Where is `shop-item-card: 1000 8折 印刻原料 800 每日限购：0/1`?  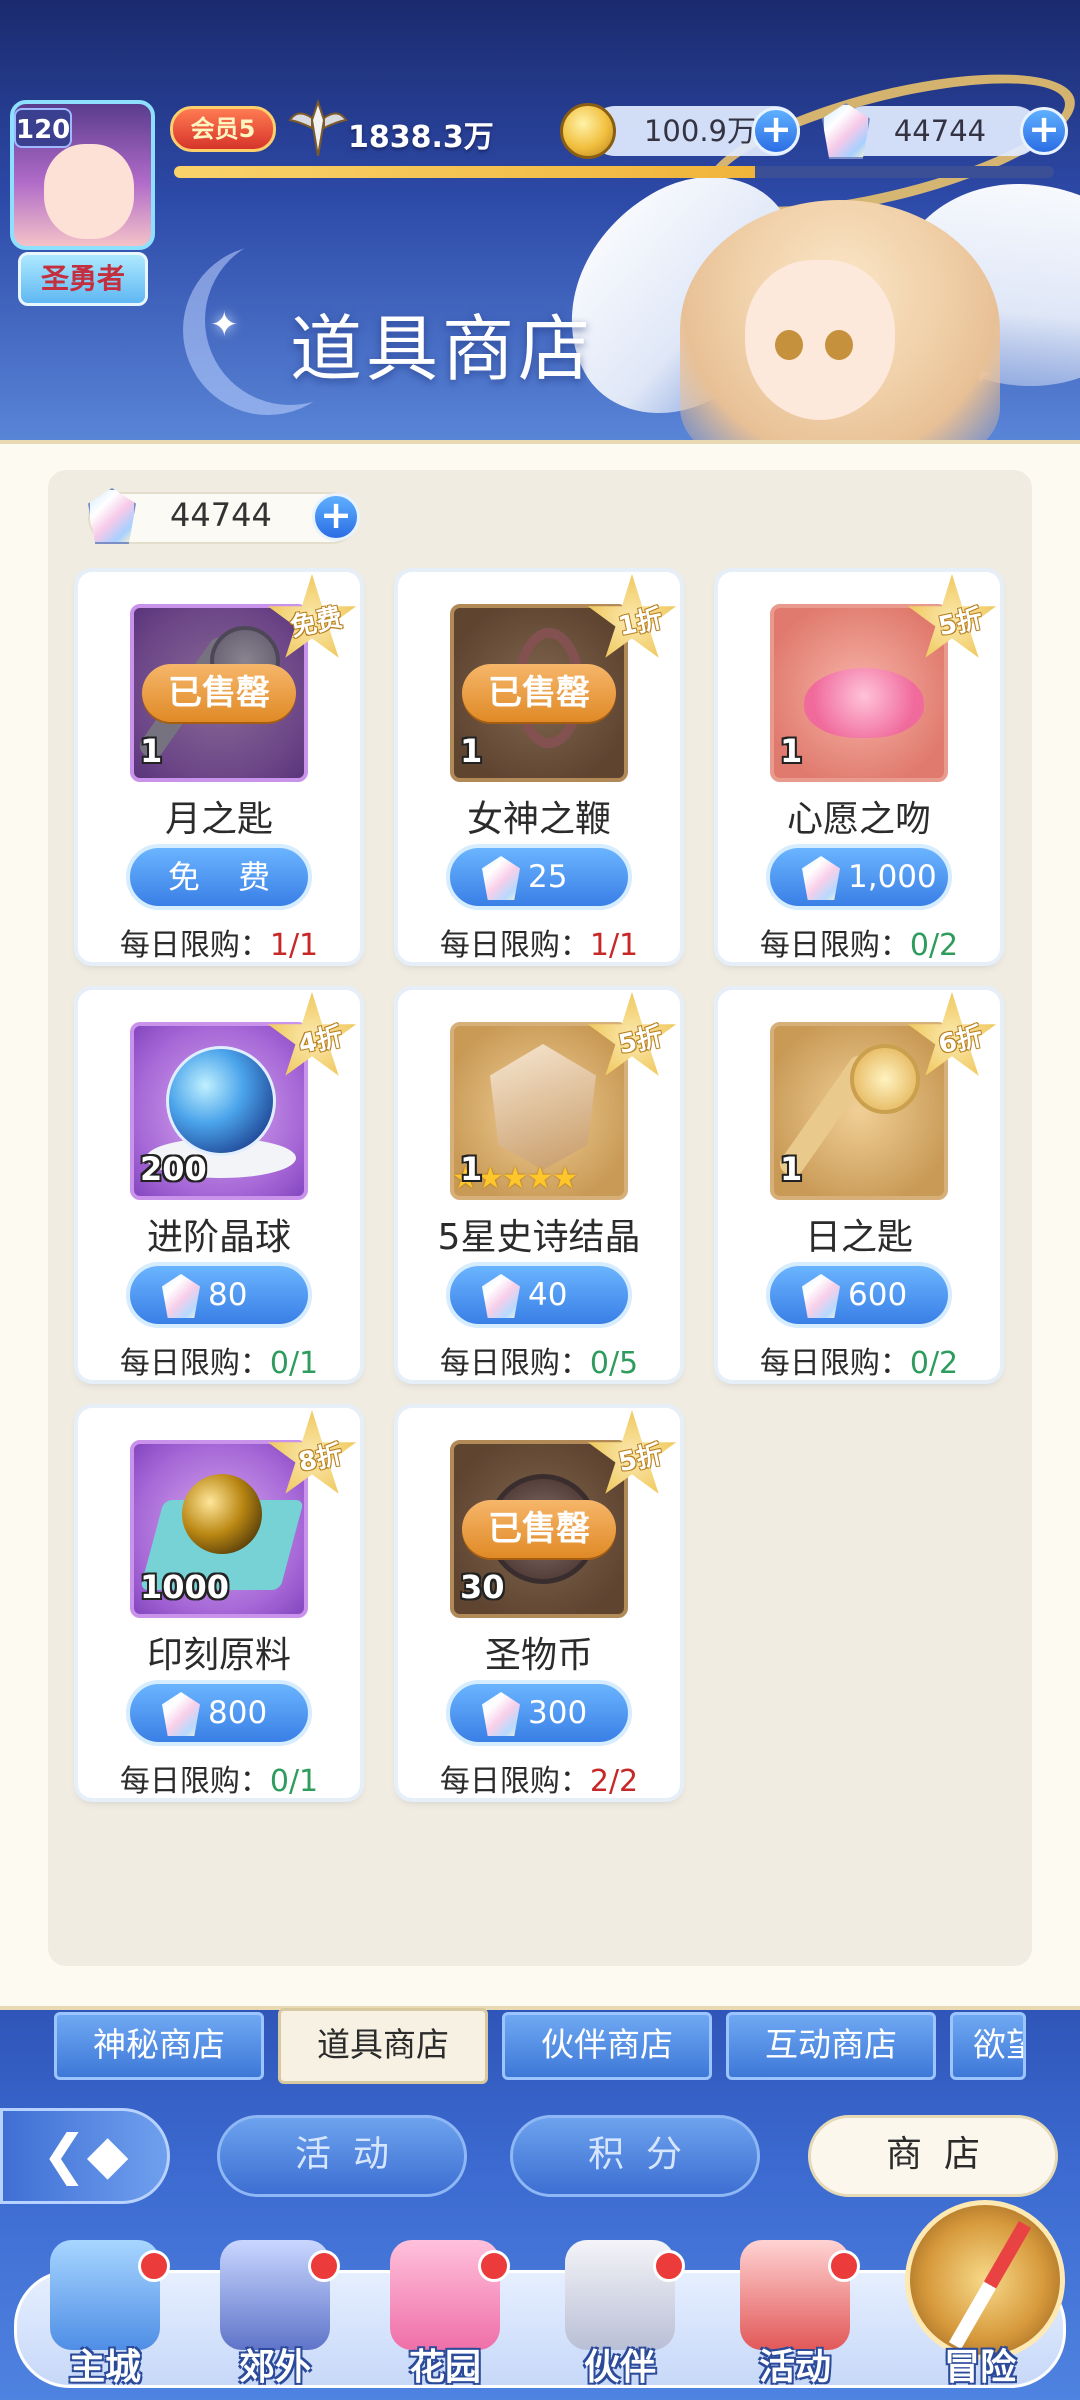
shop-item-card: 1000 8折 印刻原料 800 每日限购：0/1 is located at coordinates (219, 1604).